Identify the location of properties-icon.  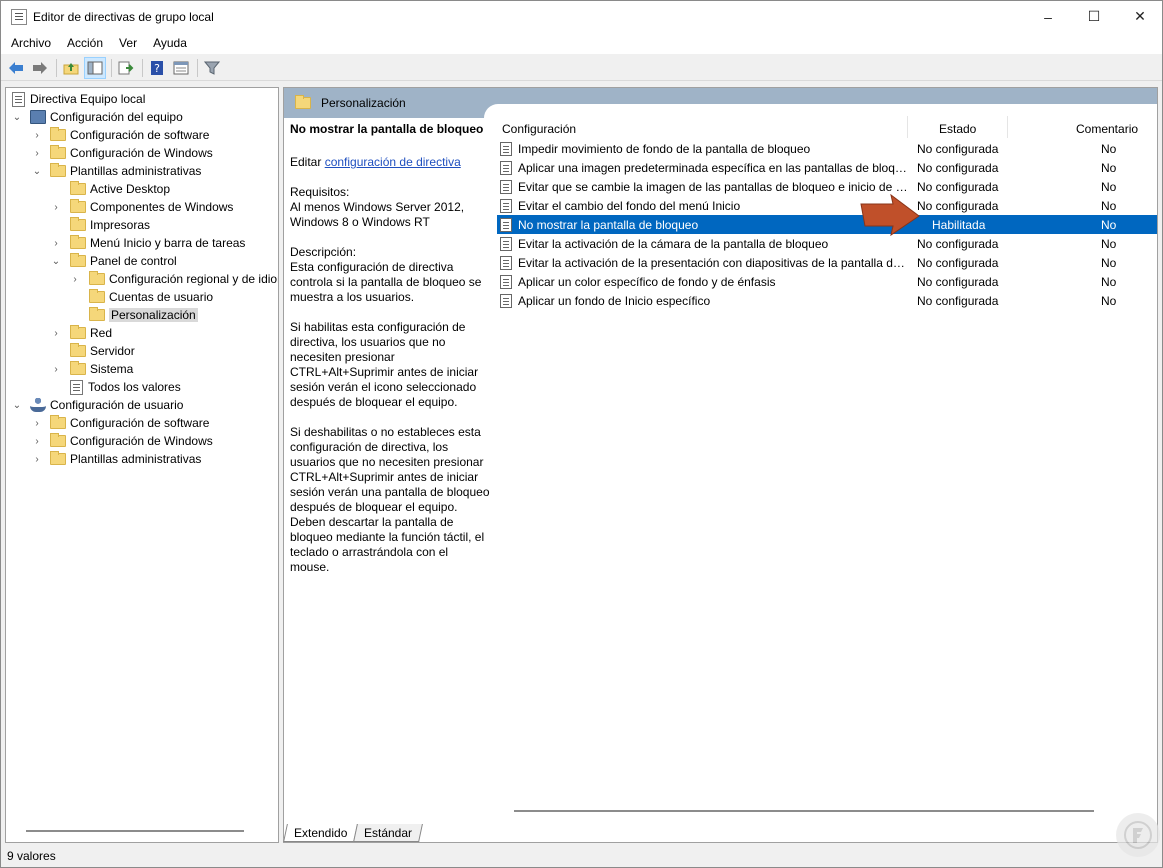
(181, 68).